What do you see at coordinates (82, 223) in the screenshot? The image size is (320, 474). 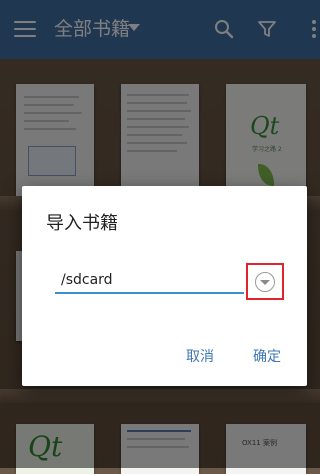 I see `dialog-title: 导入书籍` at bounding box center [82, 223].